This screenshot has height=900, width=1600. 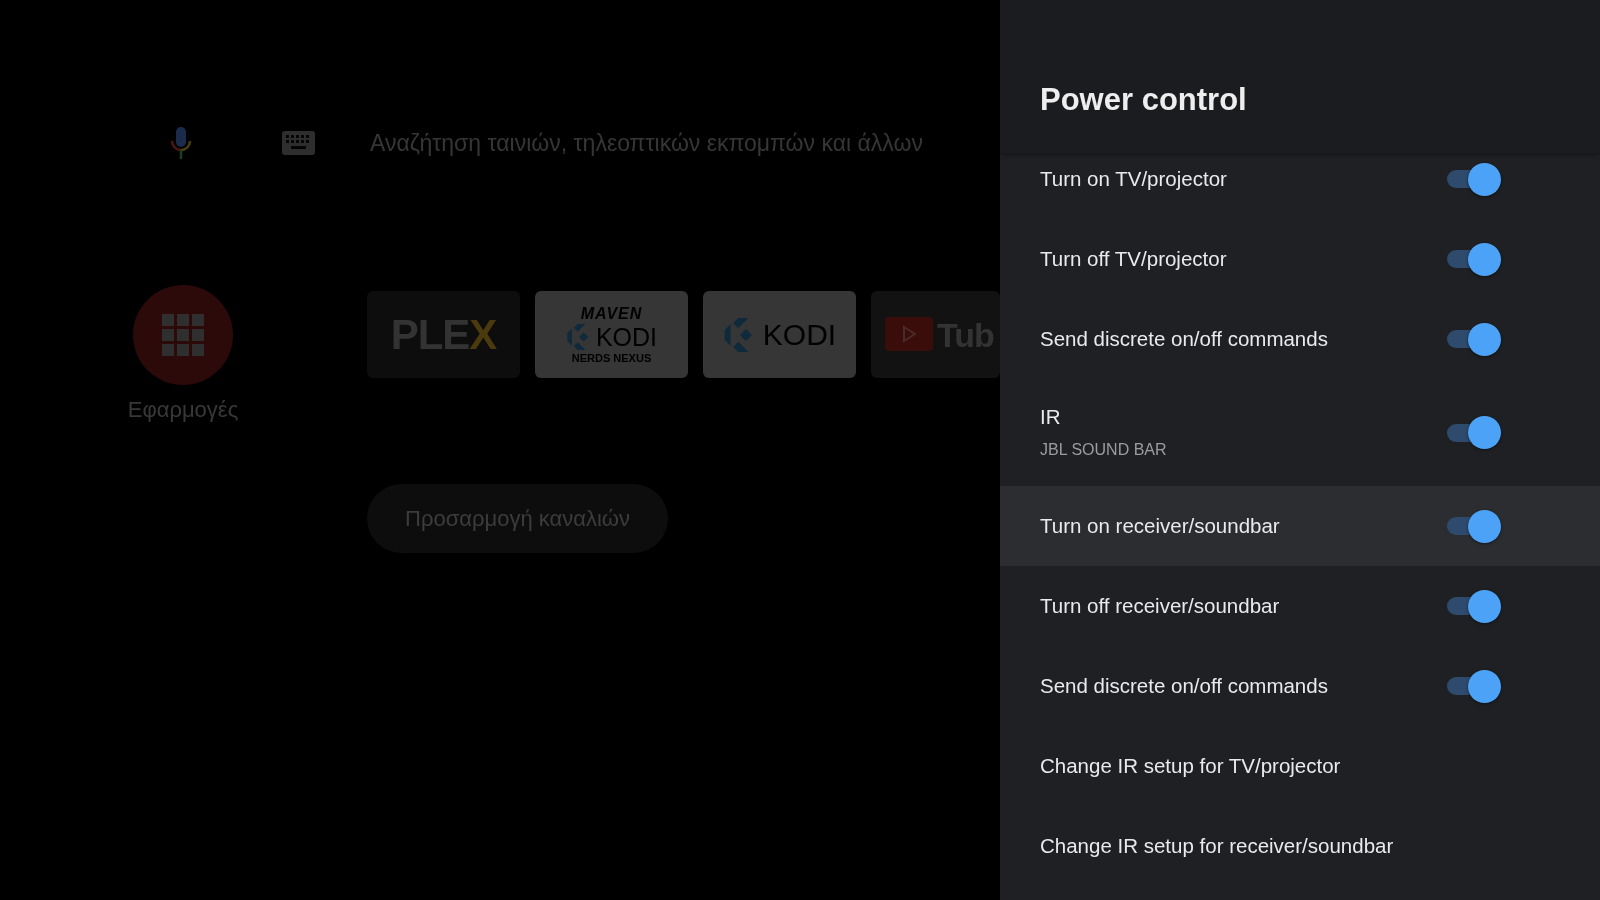 What do you see at coordinates (1300, 526) in the screenshot?
I see `settings-row: Turn on receiver/soundbar` at bounding box center [1300, 526].